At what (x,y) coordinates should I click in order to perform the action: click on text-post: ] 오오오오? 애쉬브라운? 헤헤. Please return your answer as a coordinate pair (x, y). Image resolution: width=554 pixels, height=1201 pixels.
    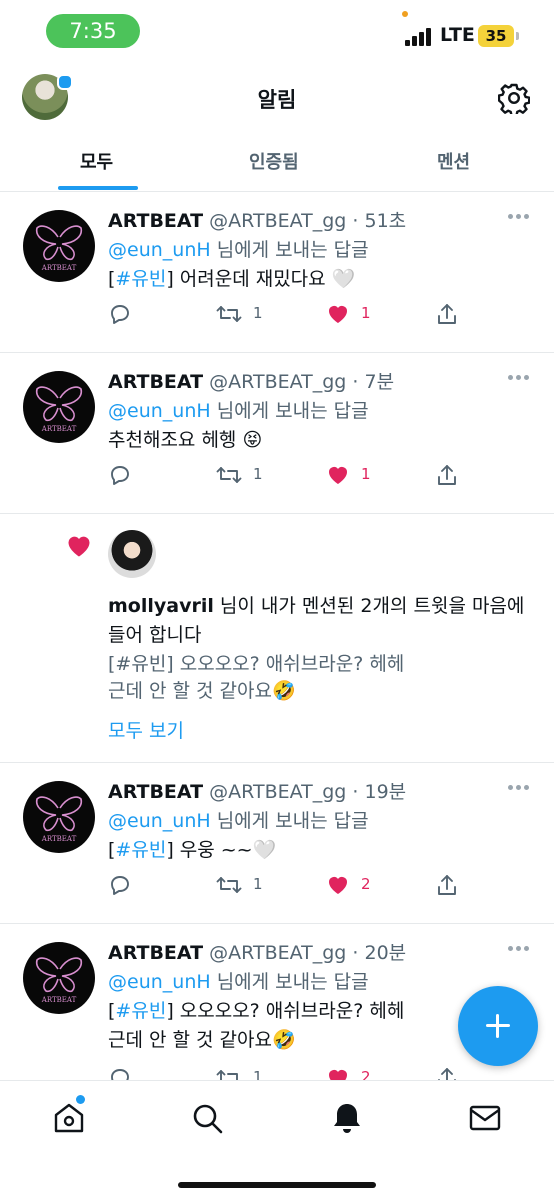
    Looking at the image, I should click on (285, 1011).